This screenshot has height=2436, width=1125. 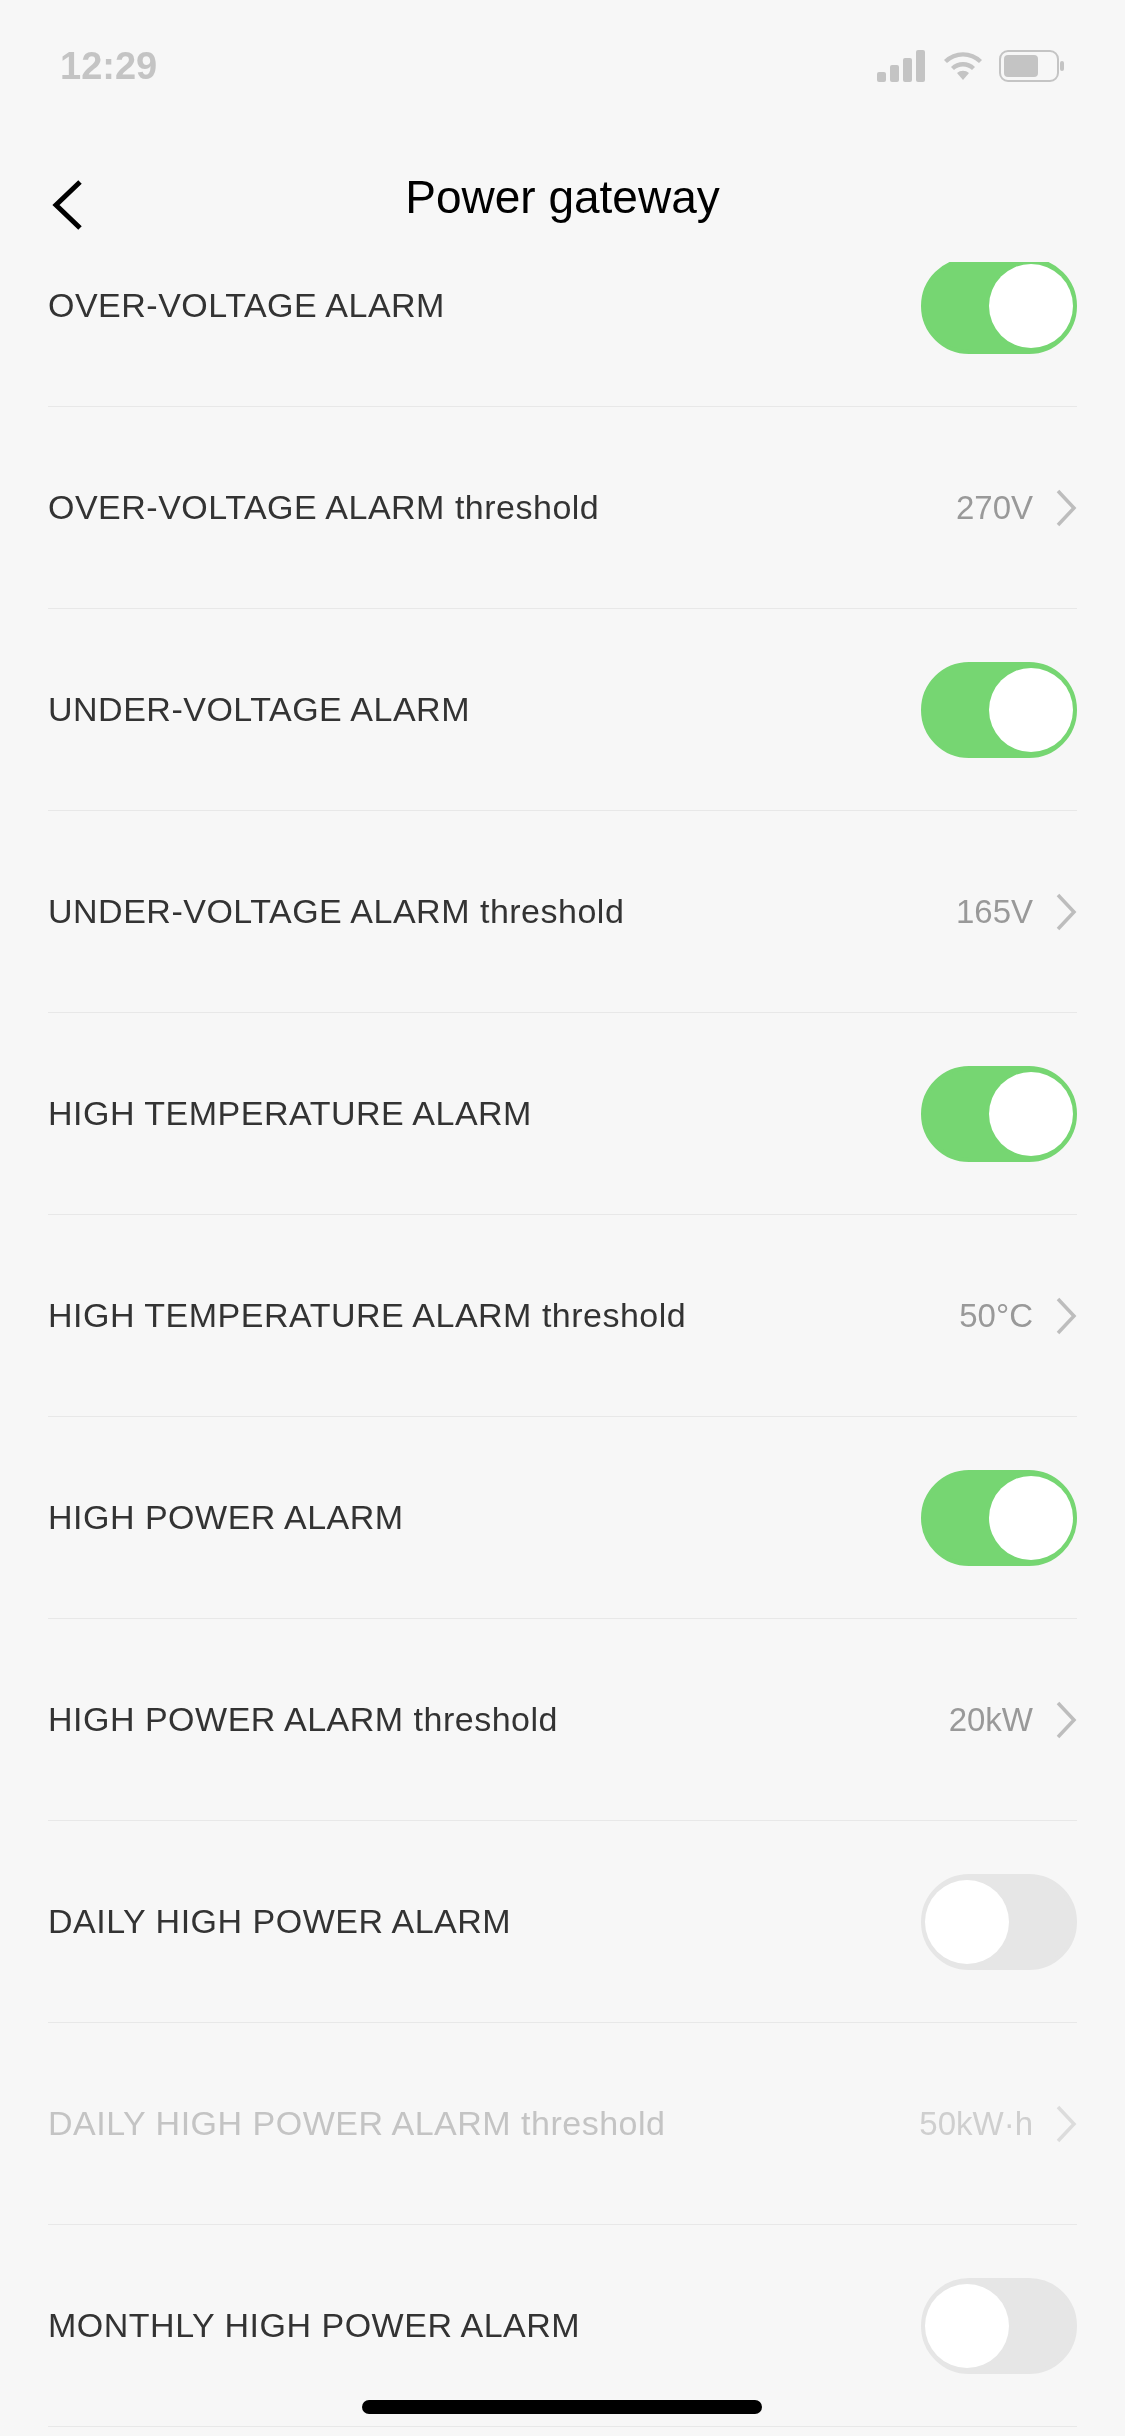 What do you see at coordinates (990, 1719) in the screenshot?
I see `setting-value: 20kW` at bounding box center [990, 1719].